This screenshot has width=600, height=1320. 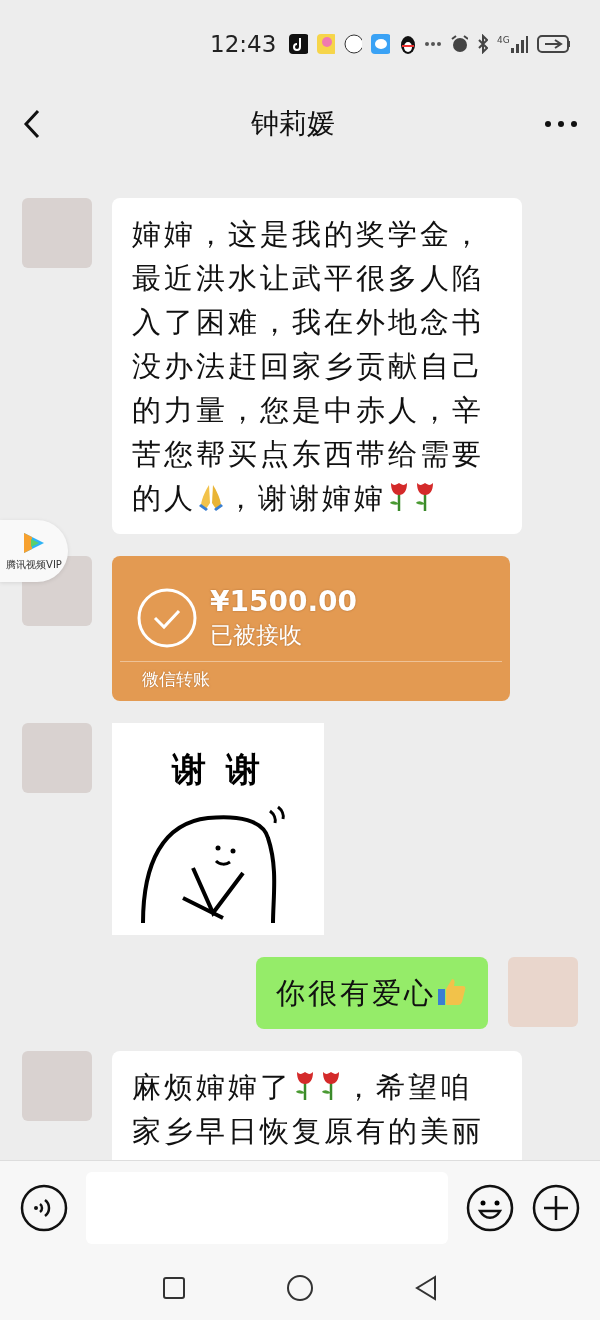 What do you see at coordinates (34, 551) in the screenshot?
I see `floating-app-menu: 腾讯视频VIP` at bounding box center [34, 551].